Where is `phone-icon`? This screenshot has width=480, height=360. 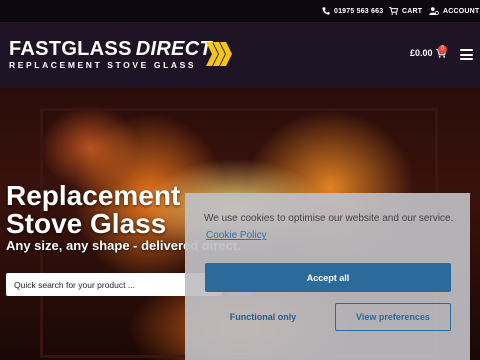 phone-icon is located at coordinates (326, 11).